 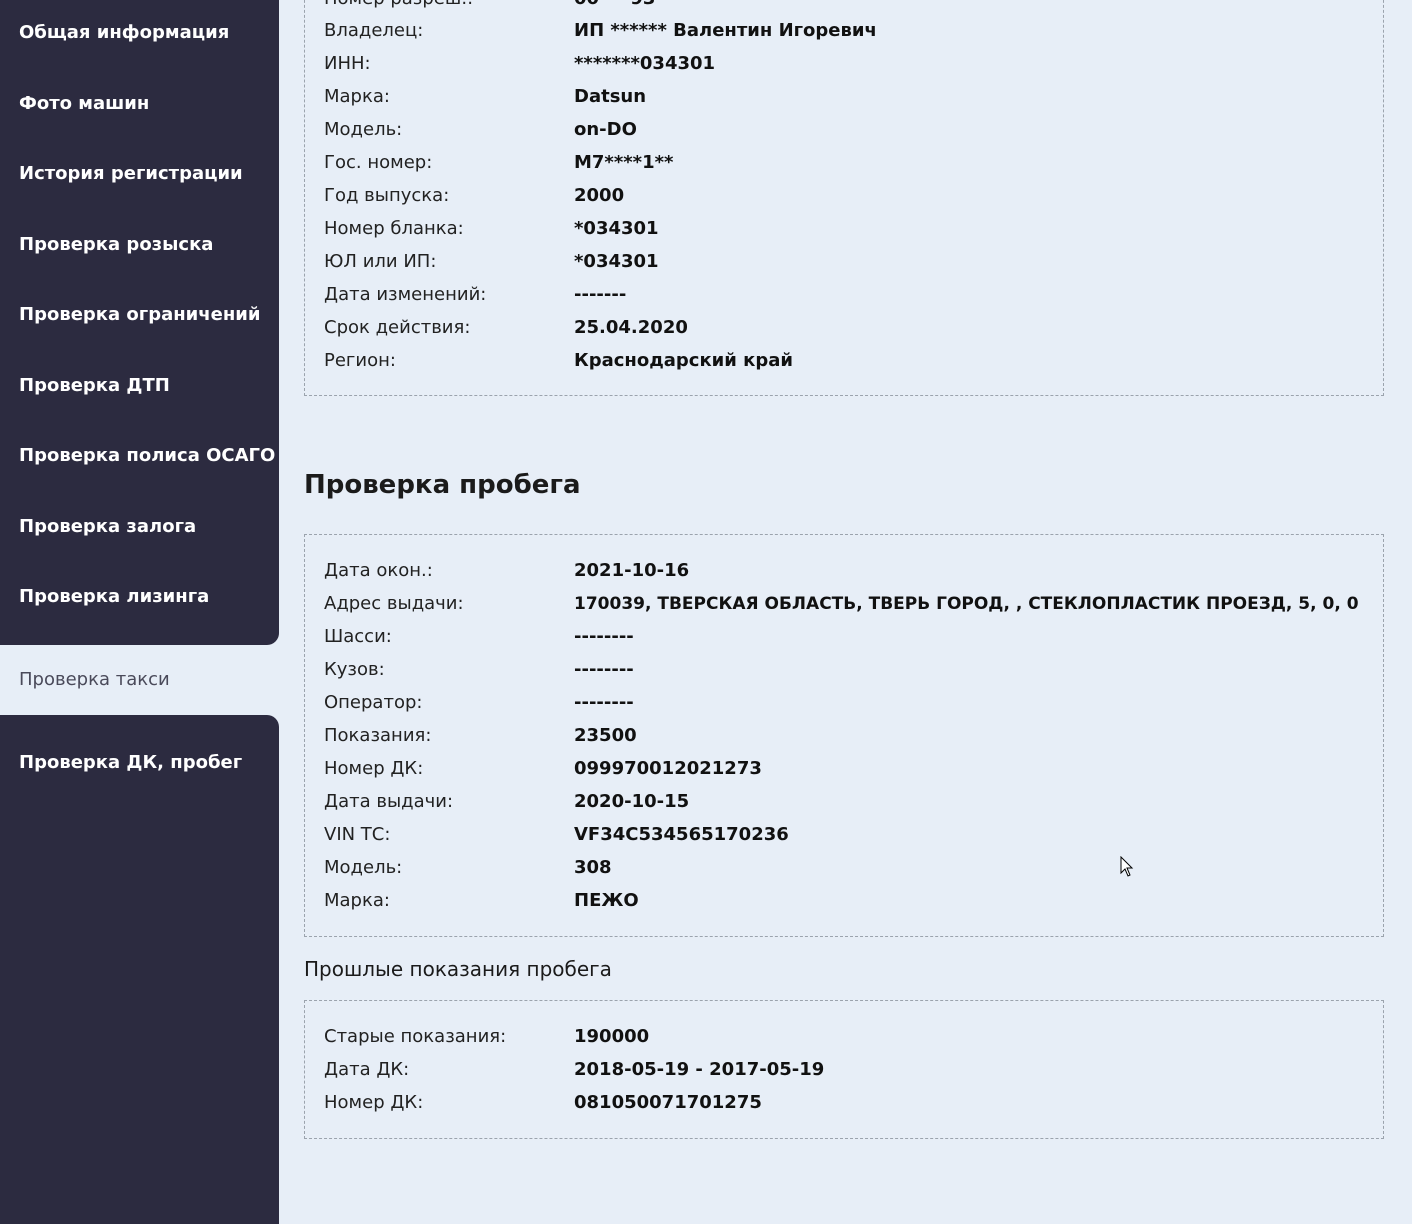 I want to click on row-value: 2021-10-16, so click(x=632, y=570).